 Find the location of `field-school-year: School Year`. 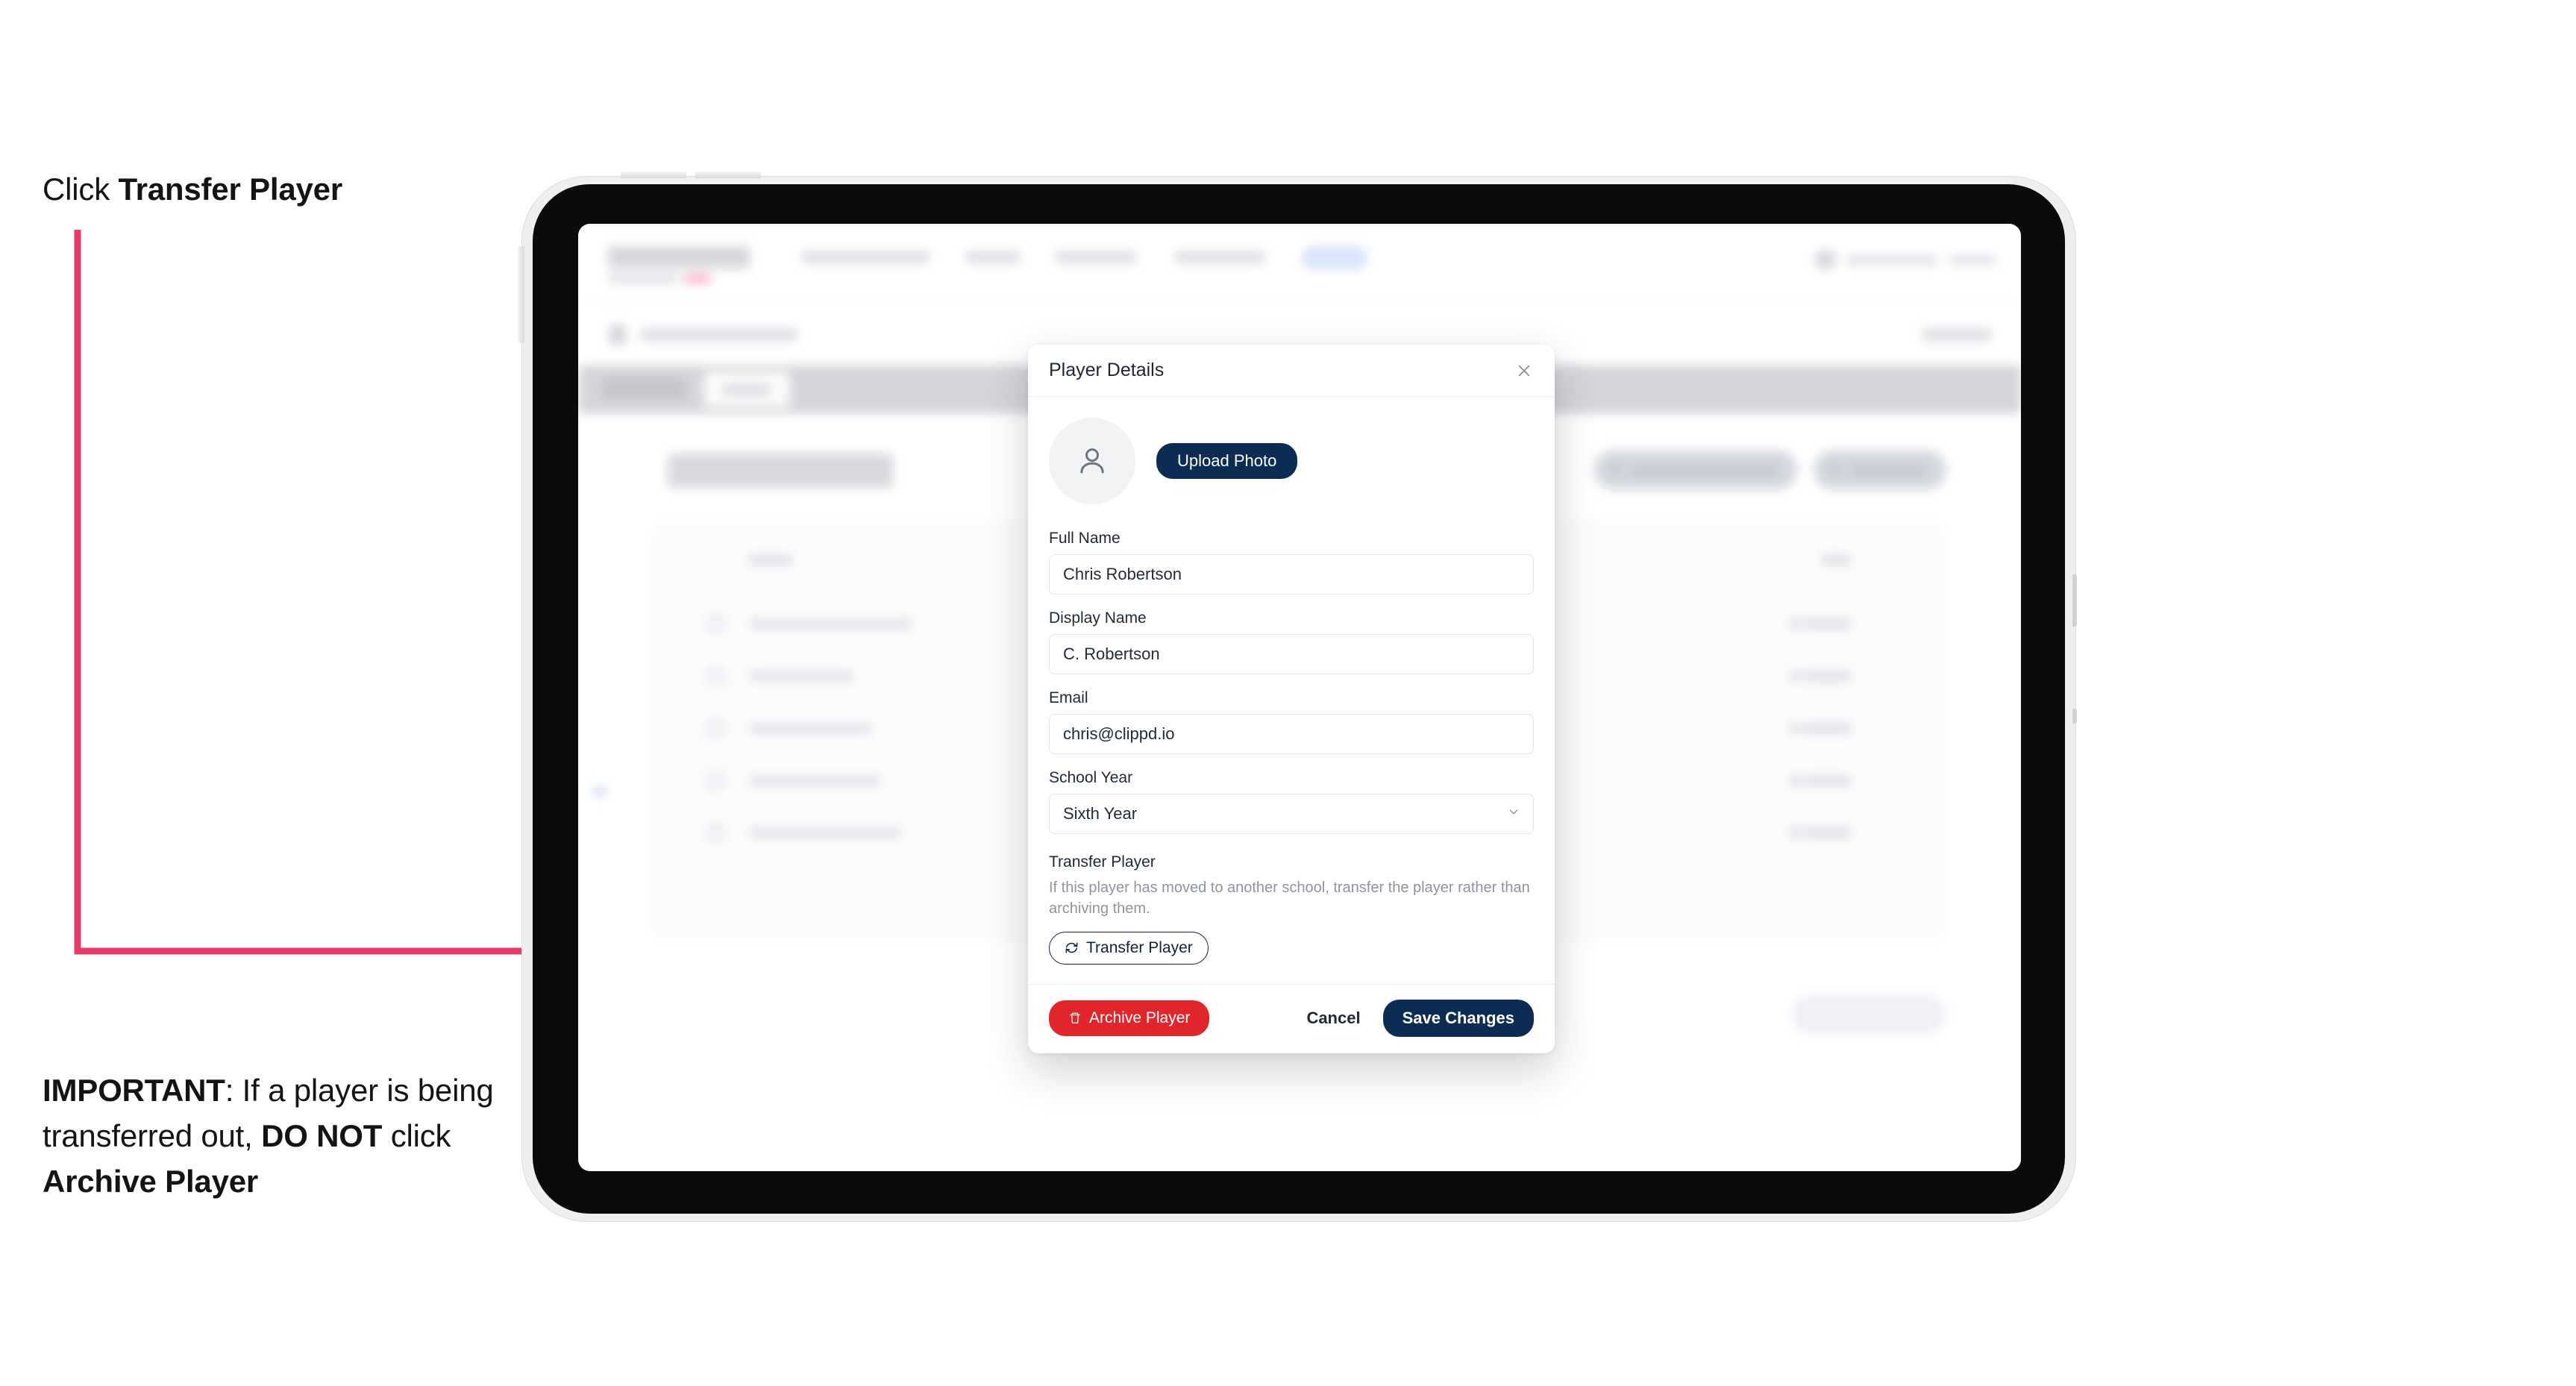

field-school-year: School Year is located at coordinates (1291, 801).